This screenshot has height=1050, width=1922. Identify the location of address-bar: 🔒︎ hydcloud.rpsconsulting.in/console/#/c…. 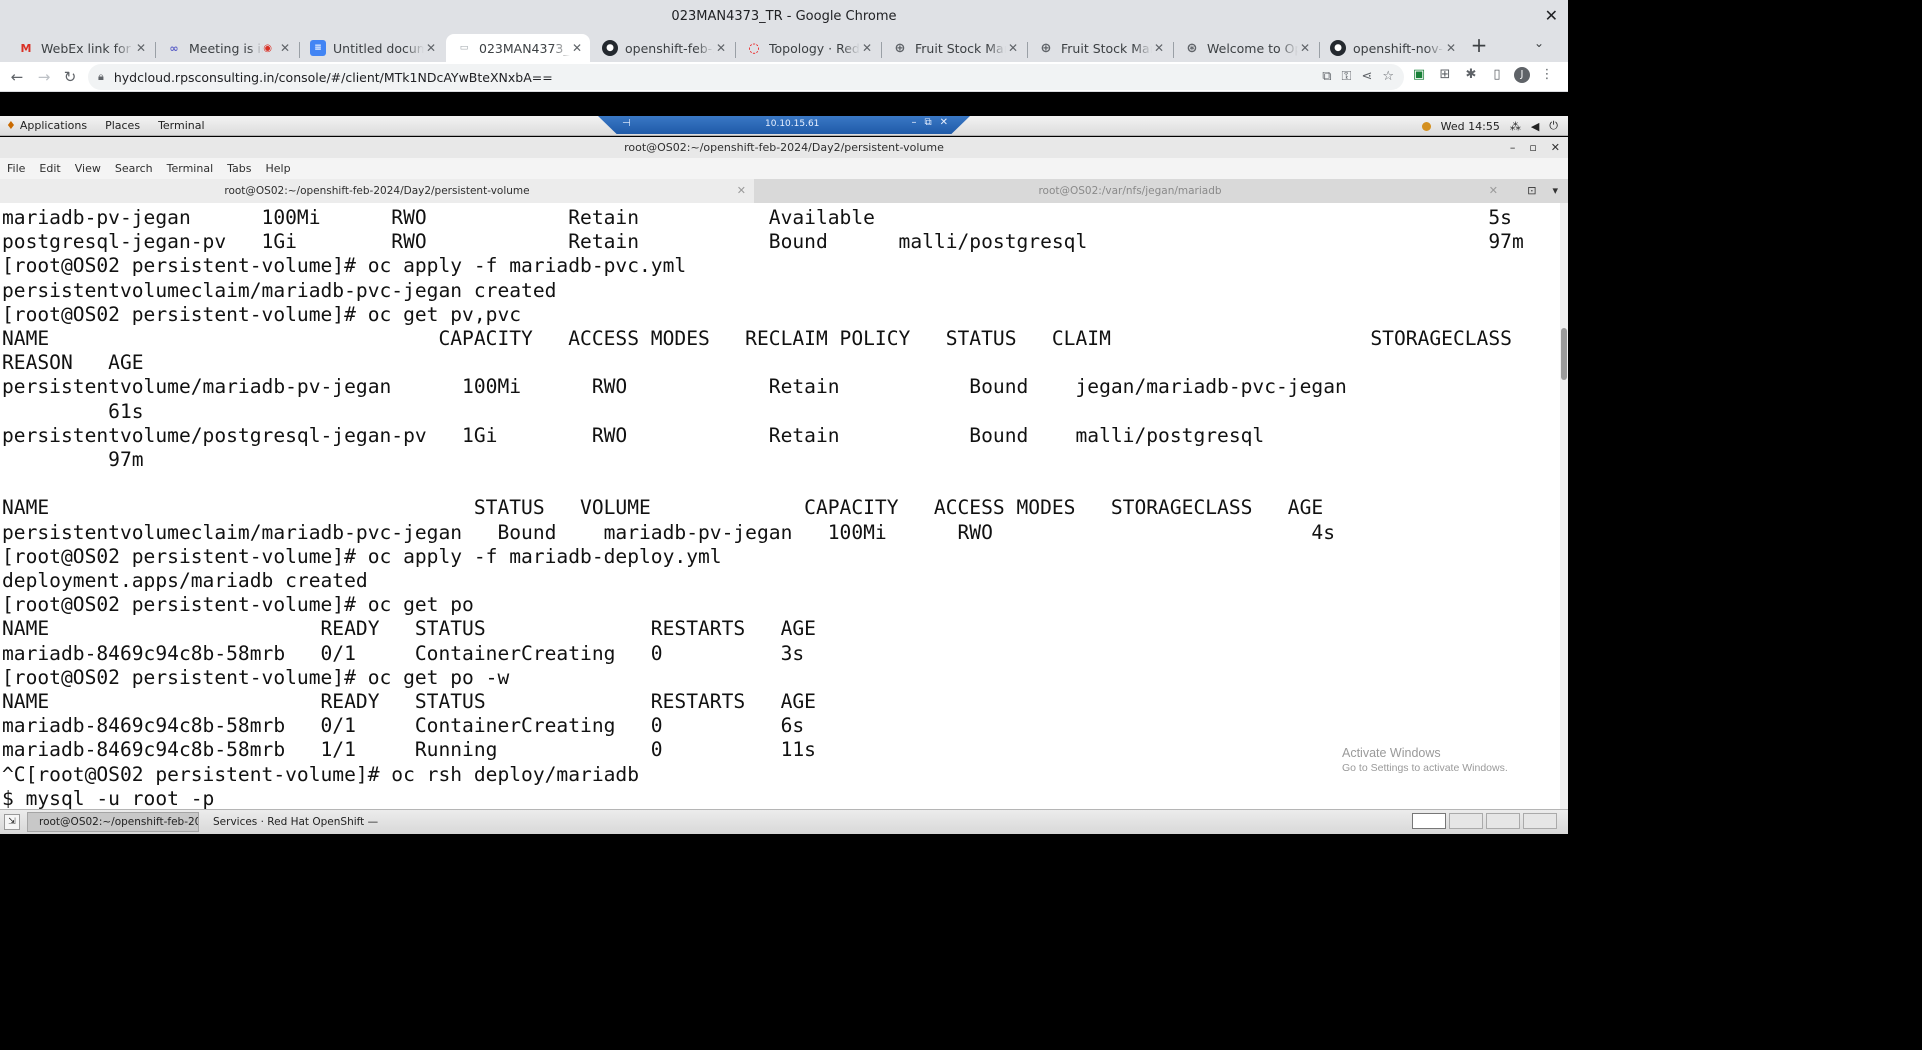
(746, 77).